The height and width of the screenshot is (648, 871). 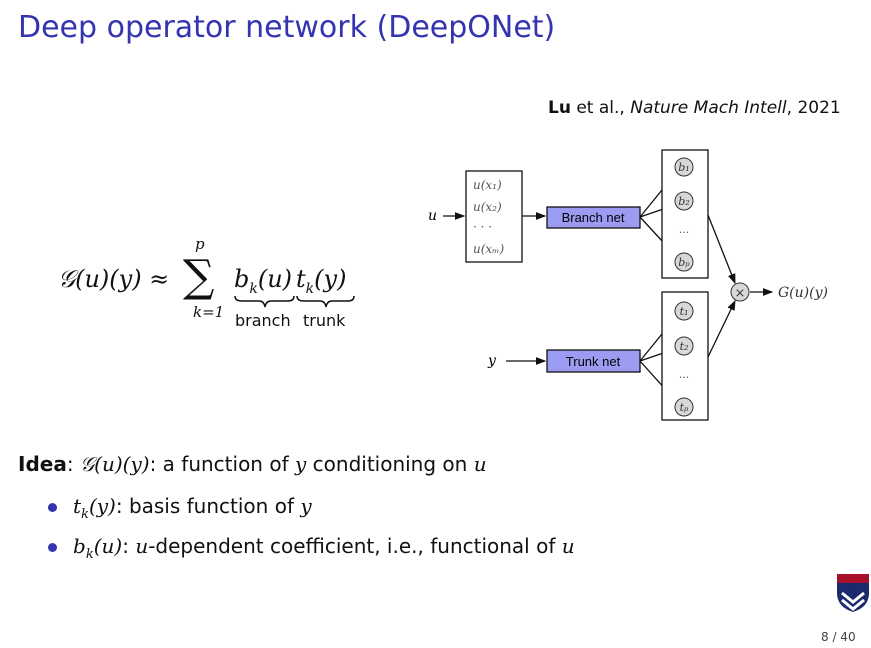 What do you see at coordinates (684, 232) in the screenshot?
I see `b-ellipsis: ···` at bounding box center [684, 232].